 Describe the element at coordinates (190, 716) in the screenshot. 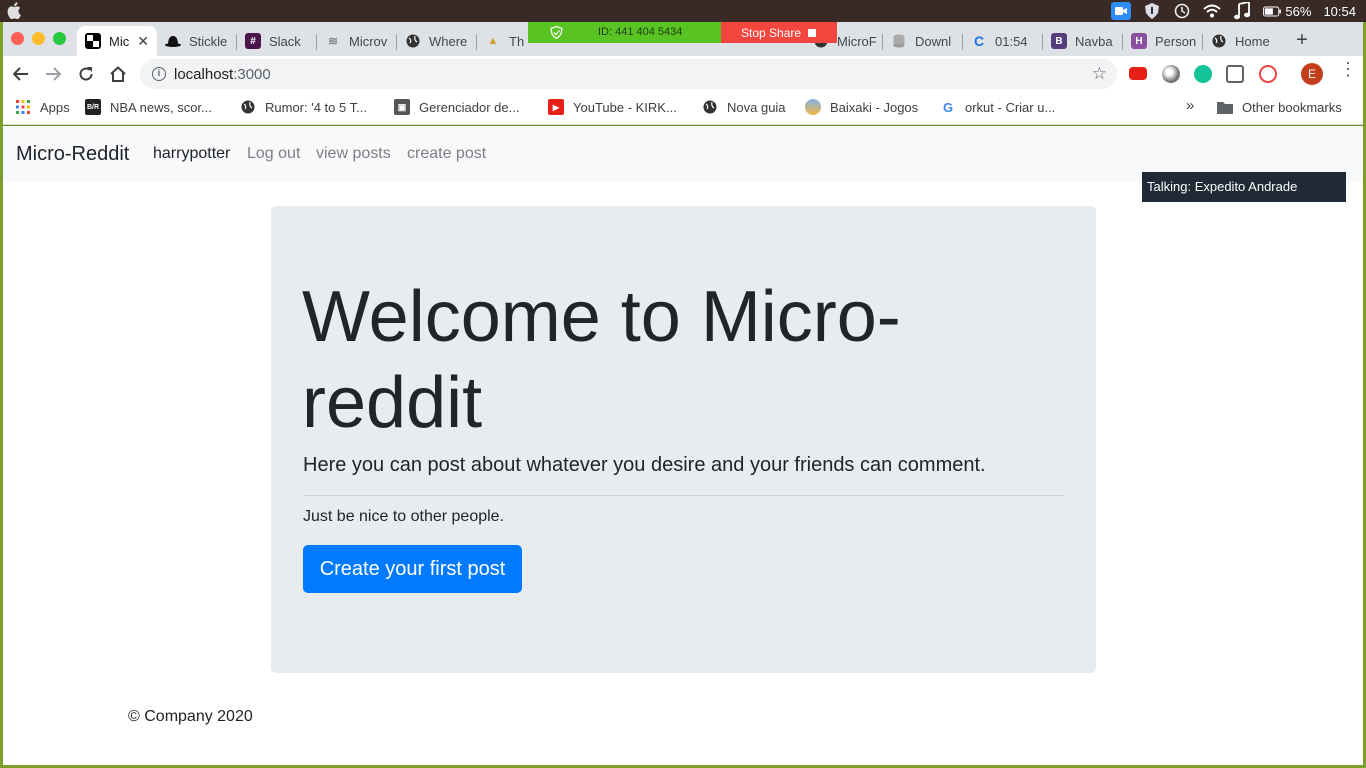

I see `footer-copyright: © Company 2020` at that location.